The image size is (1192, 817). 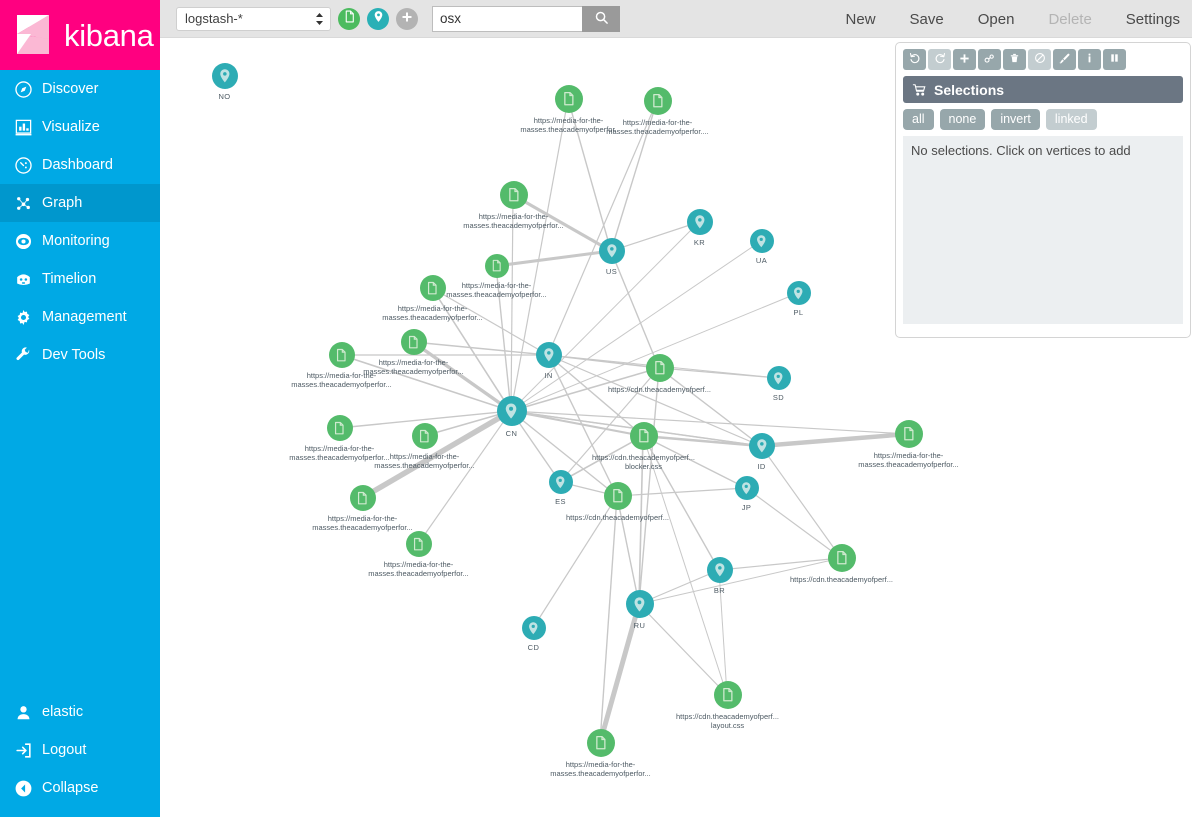 I want to click on undo-button, so click(x=914, y=59).